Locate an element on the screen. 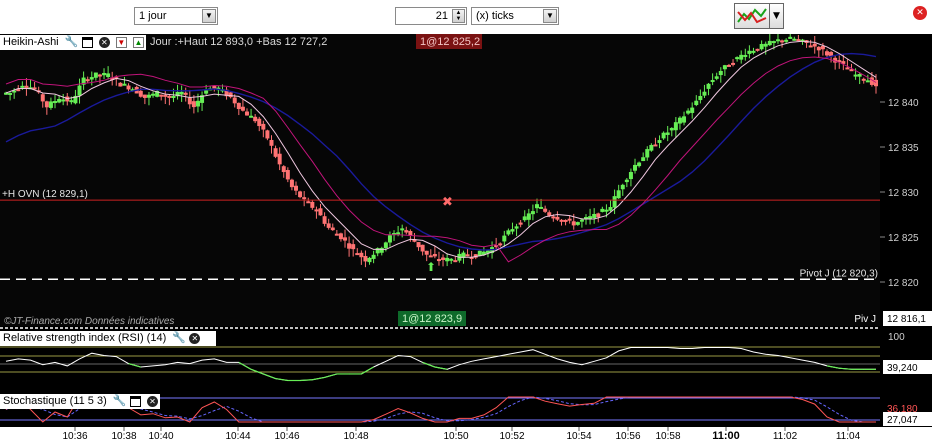 The width and height of the screenshot is (932, 447). arrow-down-icon: ▼ is located at coordinates (121, 42).